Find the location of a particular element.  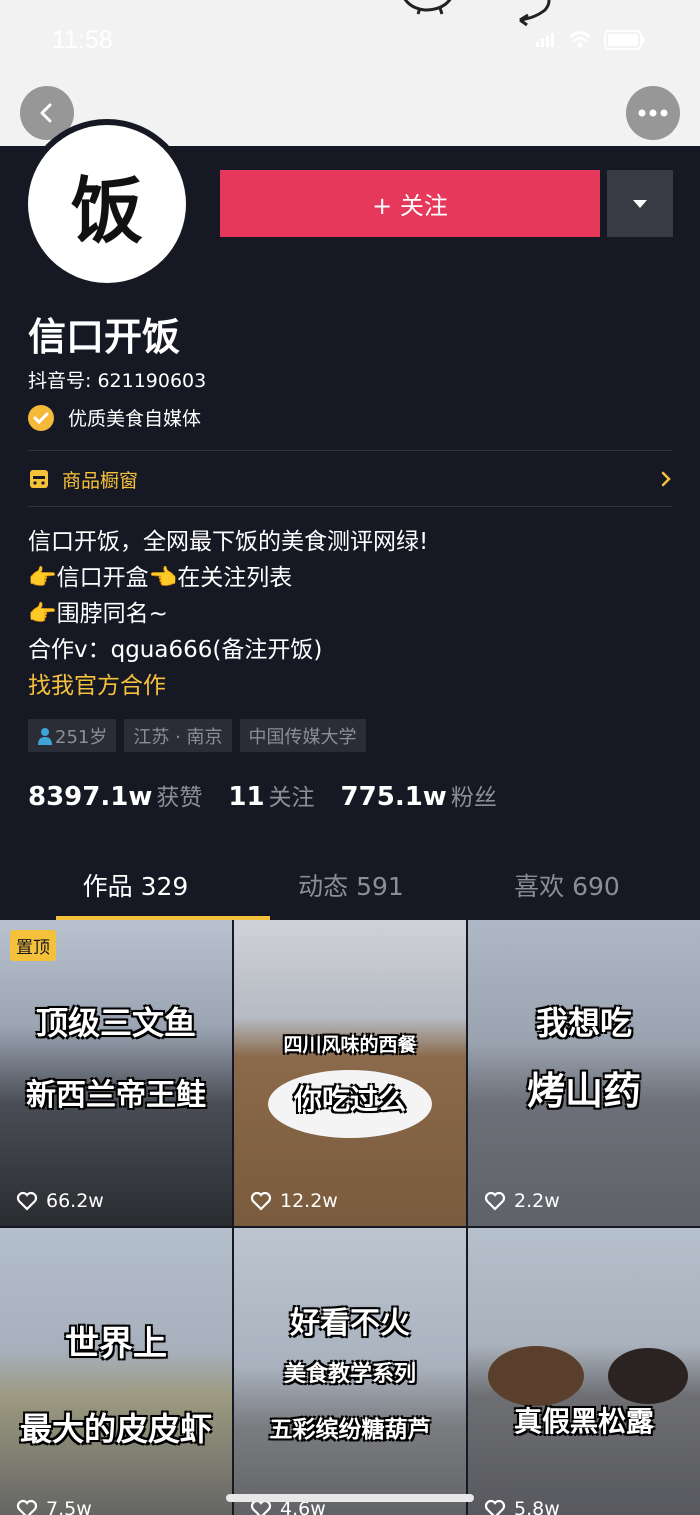

location-tag: 江苏 · 南京 is located at coordinates (178, 735).